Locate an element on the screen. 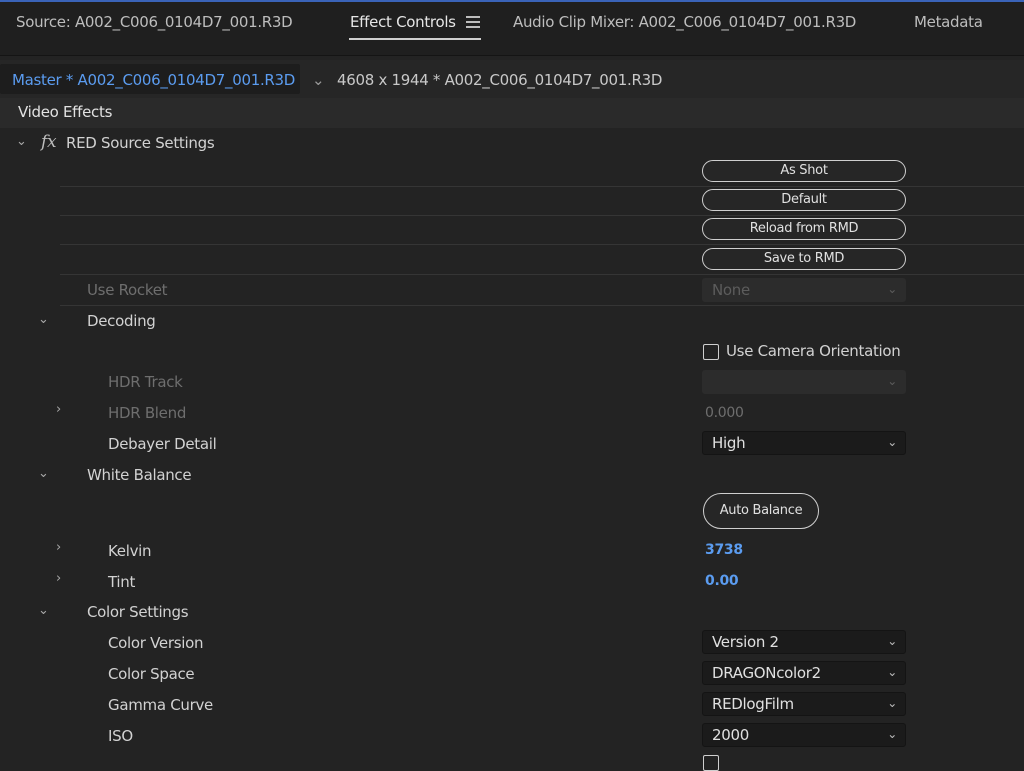 This screenshot has height=771, width=1024. fx-icon: fx is located at coordinates (49, 142).